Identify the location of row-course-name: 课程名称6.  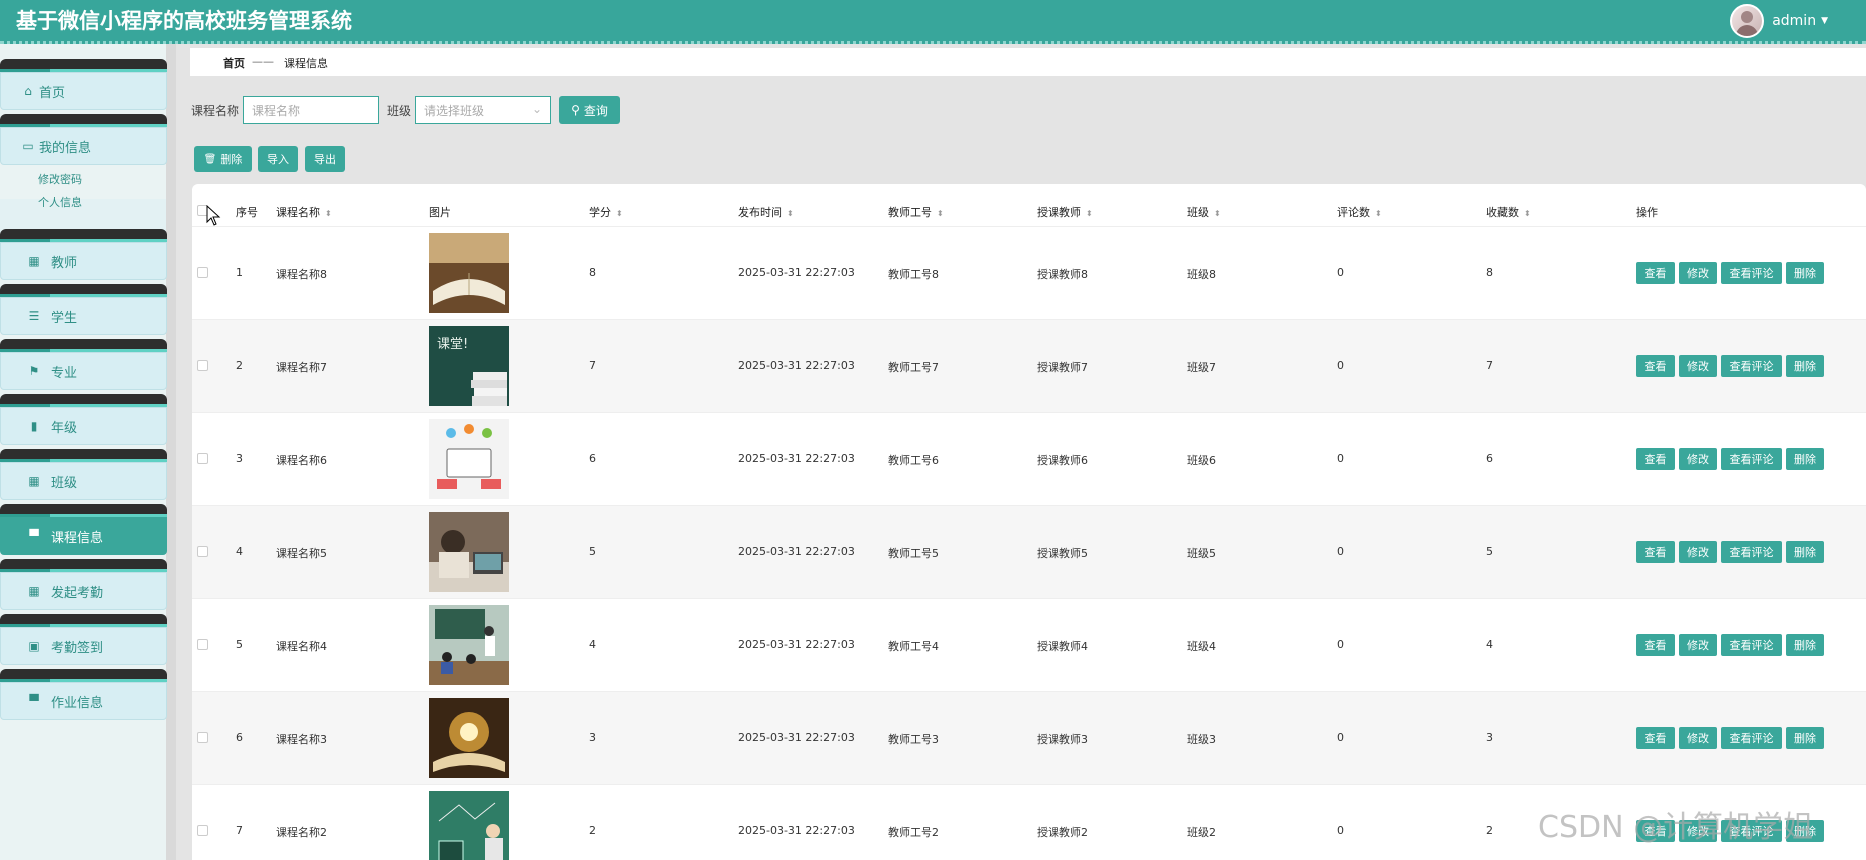
(301, 460).